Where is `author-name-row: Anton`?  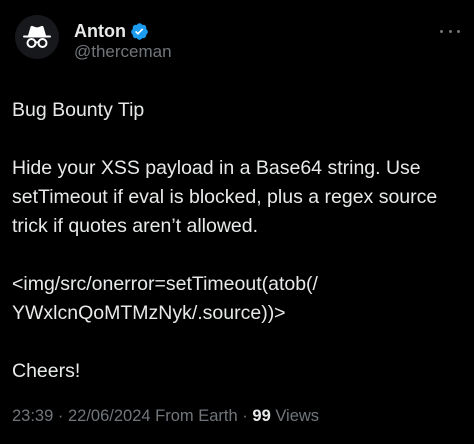
author-name-row: Anton is located at coordinates (111, 31).